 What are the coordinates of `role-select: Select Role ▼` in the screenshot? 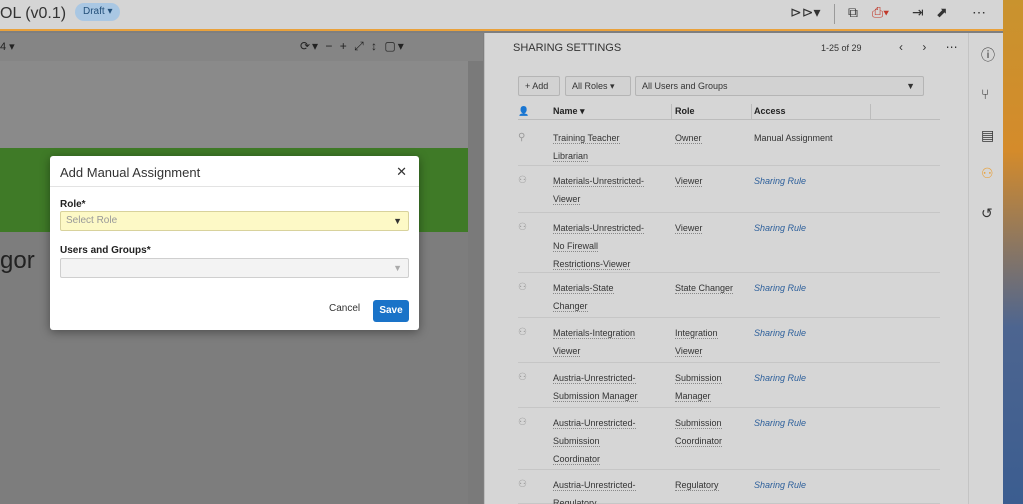 It's located at (234, 221).